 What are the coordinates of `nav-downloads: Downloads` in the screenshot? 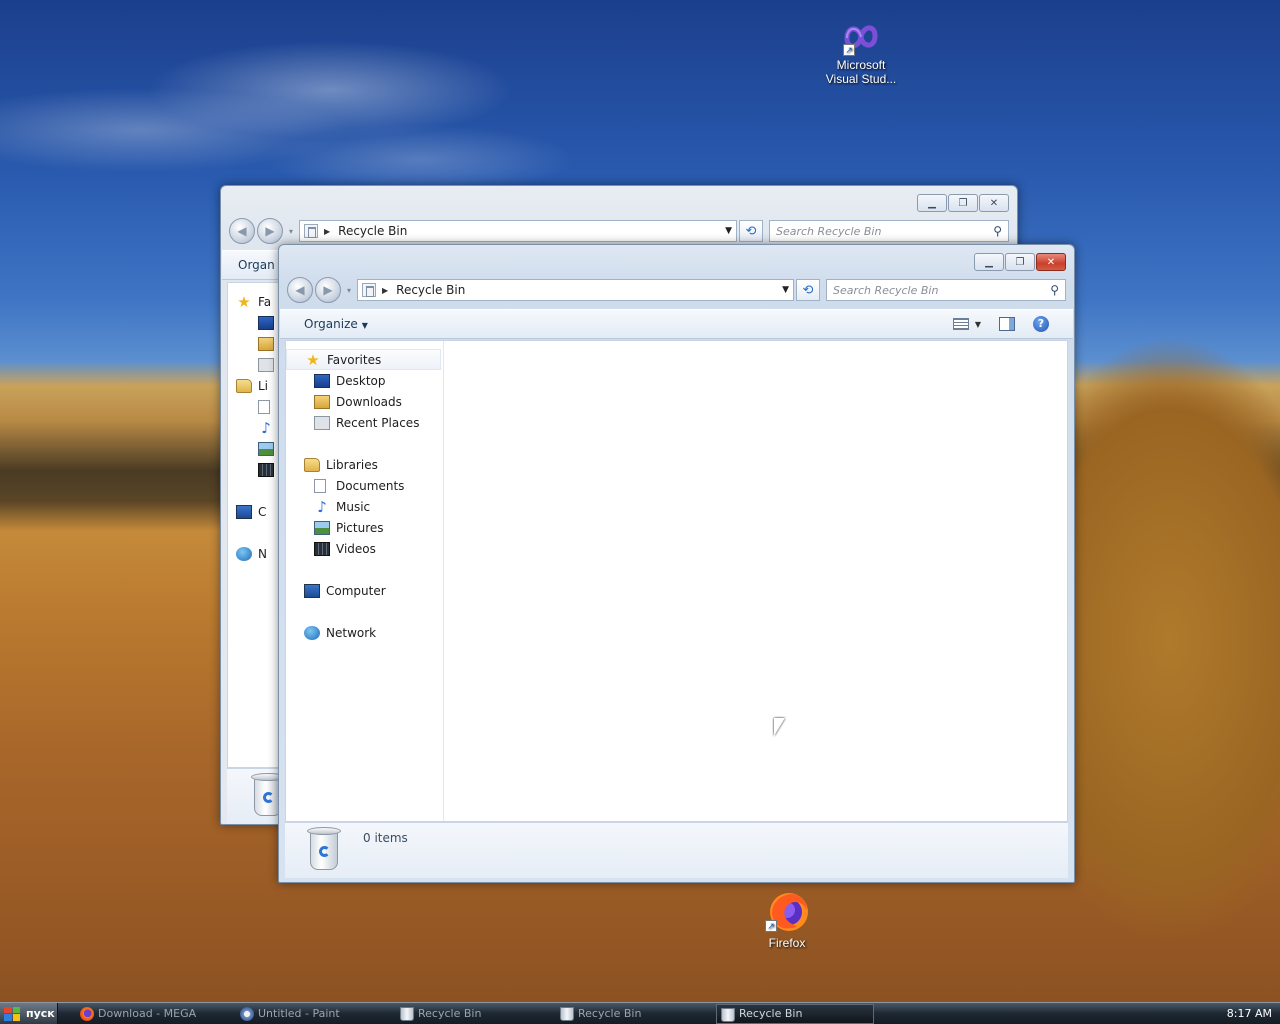 It's located at (364, 401).